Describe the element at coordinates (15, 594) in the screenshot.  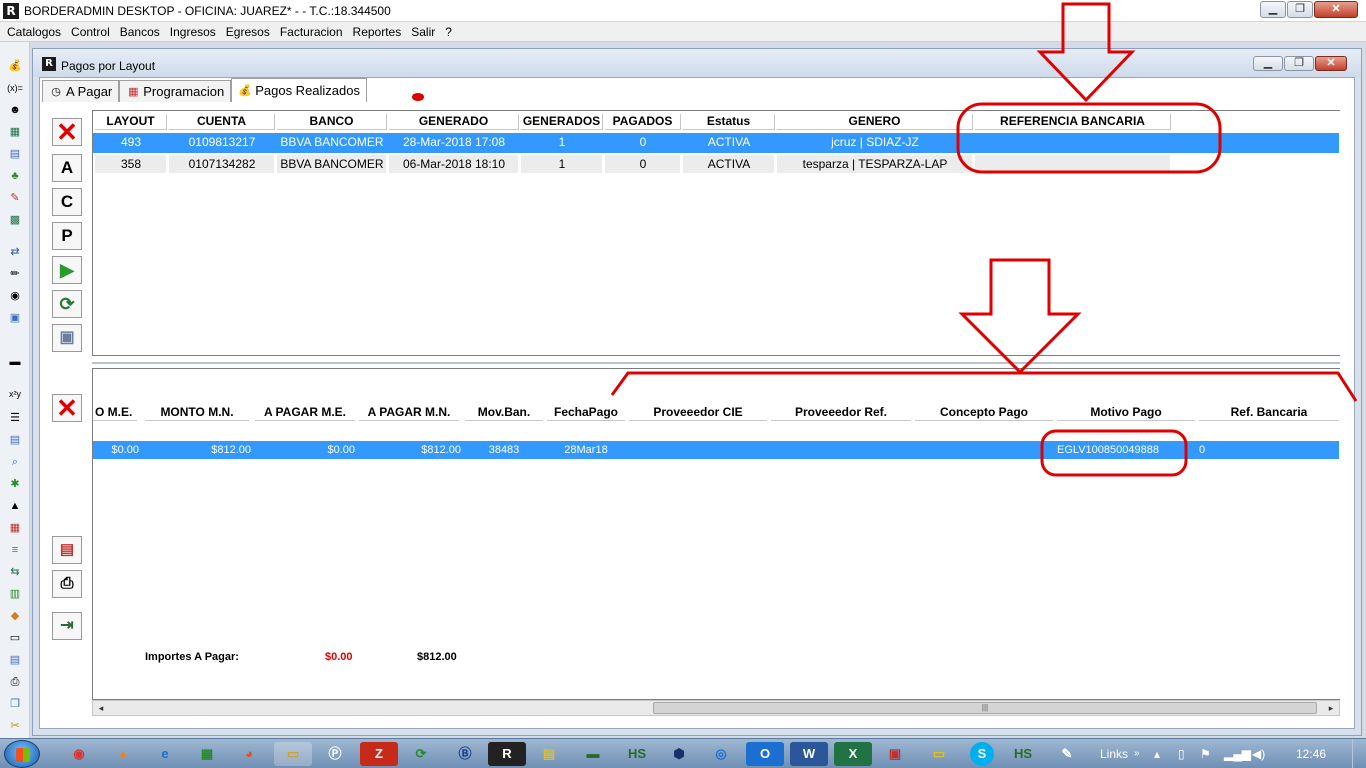
I see `sheet-icon: ▥` at that location.